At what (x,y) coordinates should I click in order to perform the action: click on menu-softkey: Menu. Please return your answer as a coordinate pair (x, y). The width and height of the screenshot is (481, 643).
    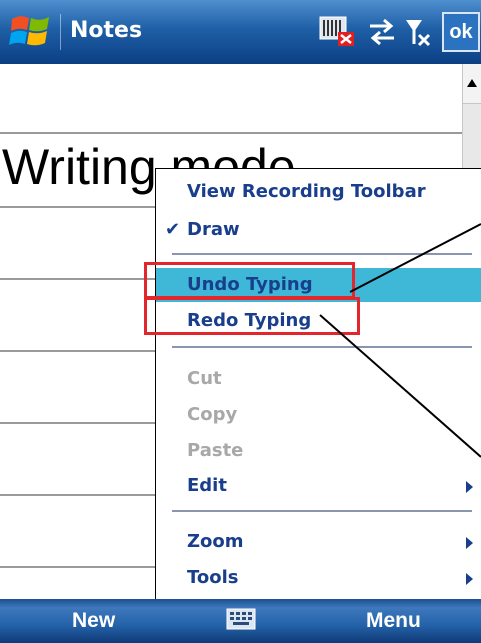
    Looking at the image, I should click on (393, 621).